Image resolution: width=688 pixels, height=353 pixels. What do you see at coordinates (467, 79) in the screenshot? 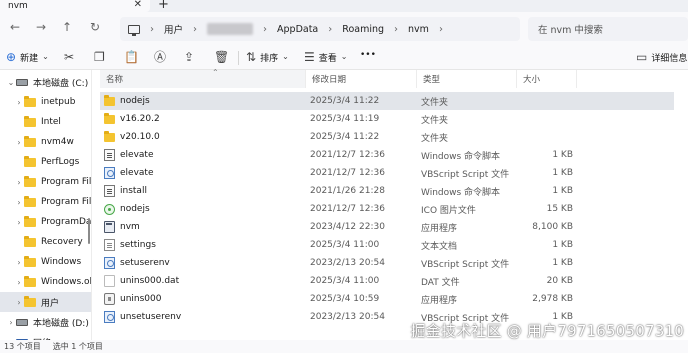
I see `column-header-type: 类型` at bounding box center [467, 79].